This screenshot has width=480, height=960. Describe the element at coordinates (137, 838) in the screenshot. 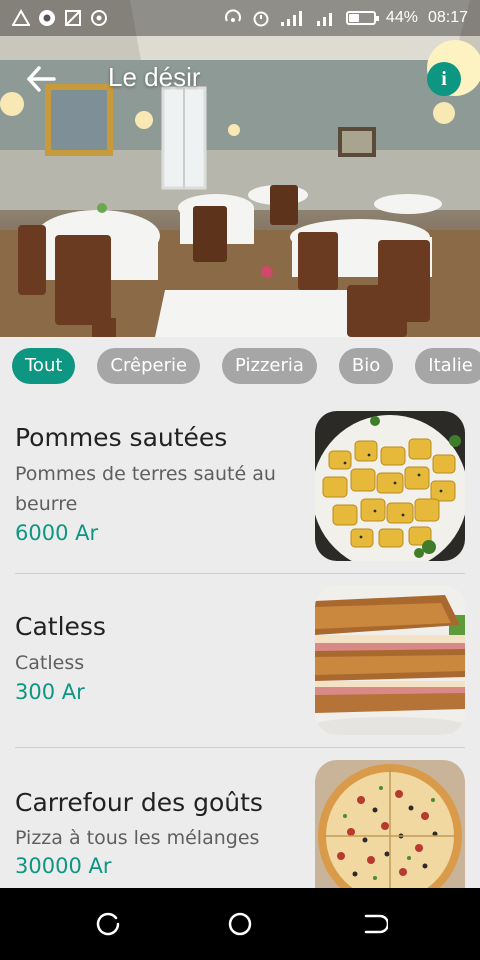

I see `dish-description: Pizza à tous les mélanges` at that location.